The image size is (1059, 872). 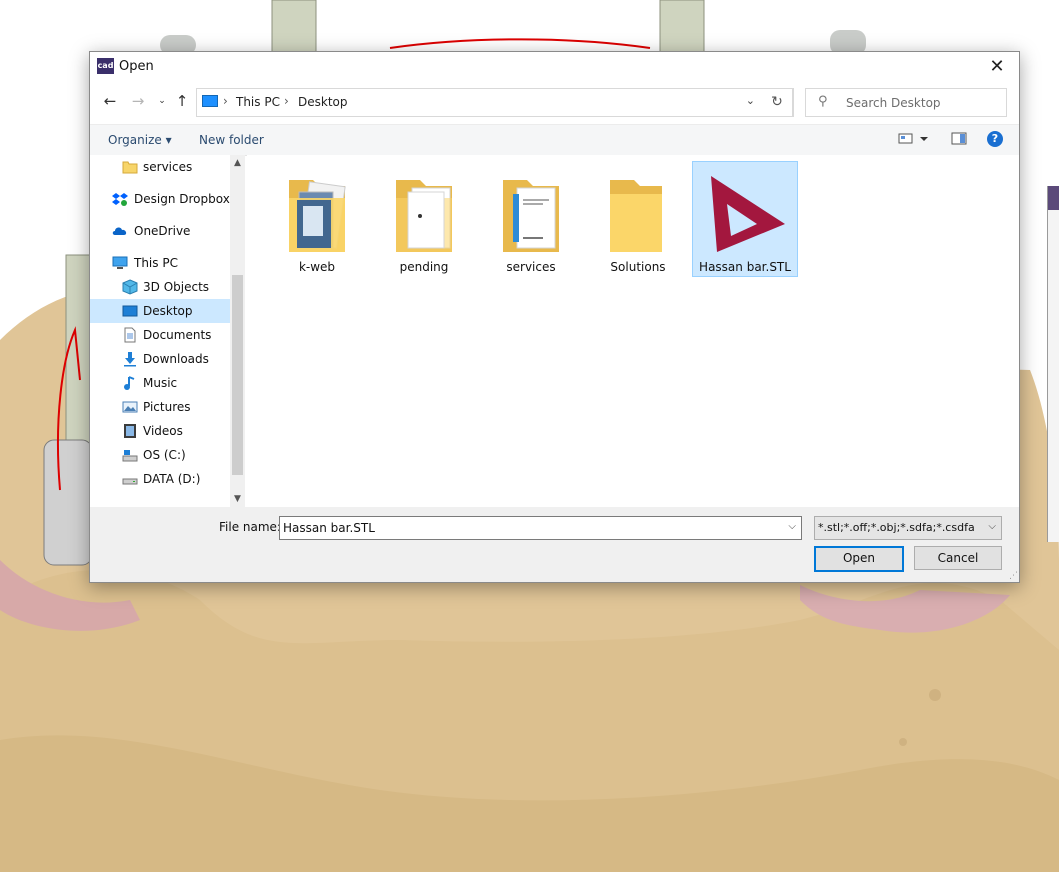 I want to click on file-name-input, so click(x=528, y=527).